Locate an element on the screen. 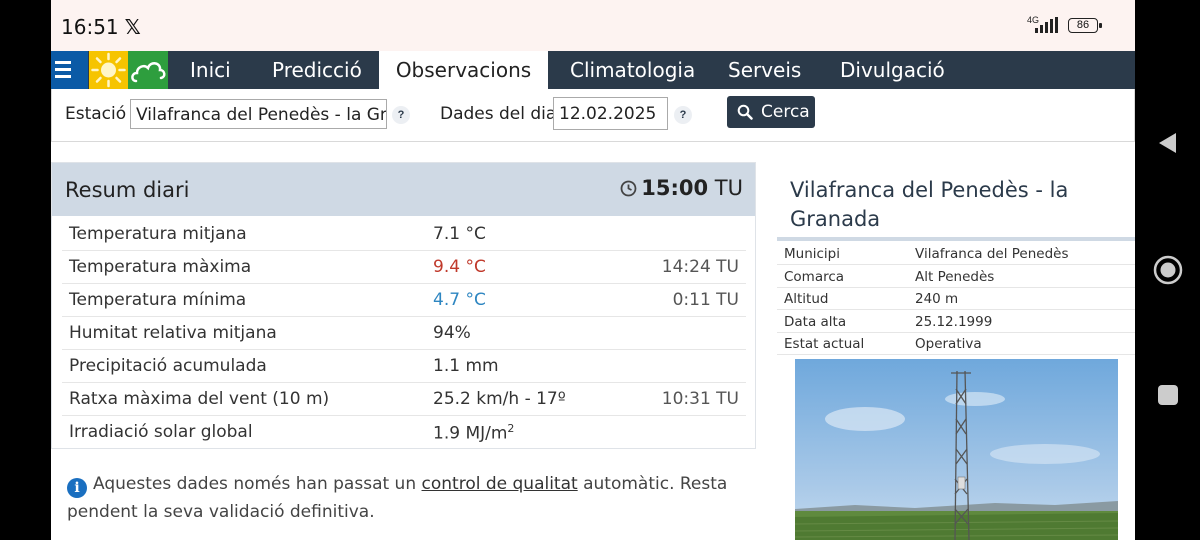  table-row: Irradiació solar global 1.9 MJ/m2 is located at coordinates (404, 431).